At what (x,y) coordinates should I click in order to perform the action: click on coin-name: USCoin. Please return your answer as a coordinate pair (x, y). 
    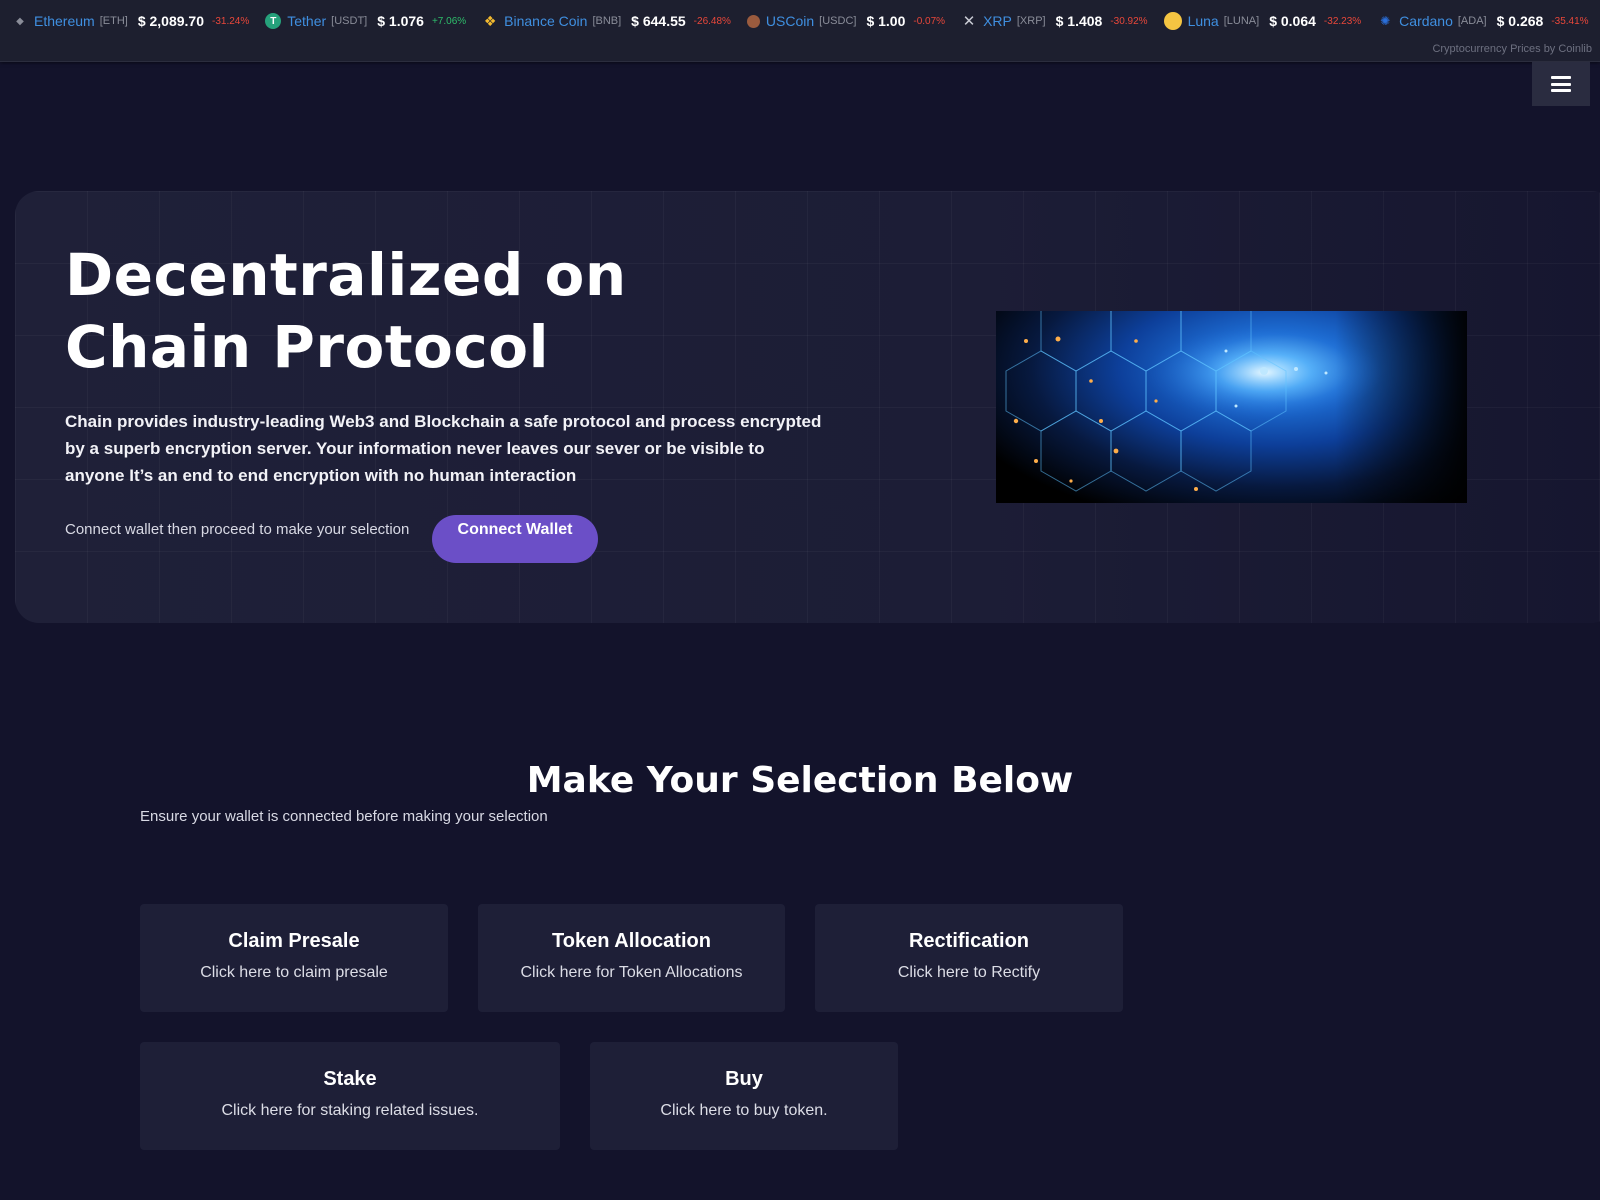
    Looking at the image, I should click on (790, 21).